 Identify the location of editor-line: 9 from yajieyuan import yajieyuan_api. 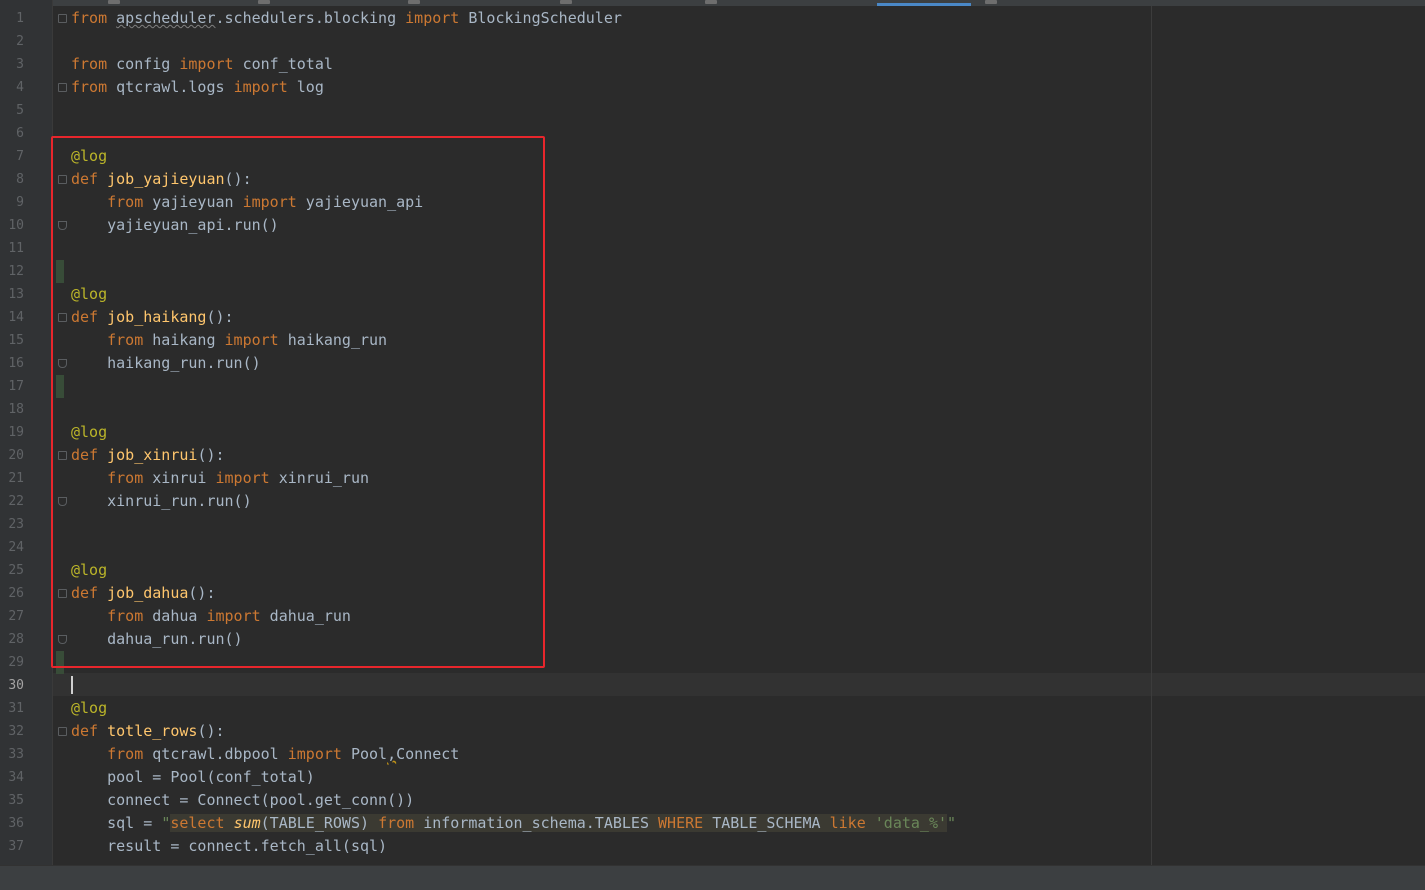
(712, 202).